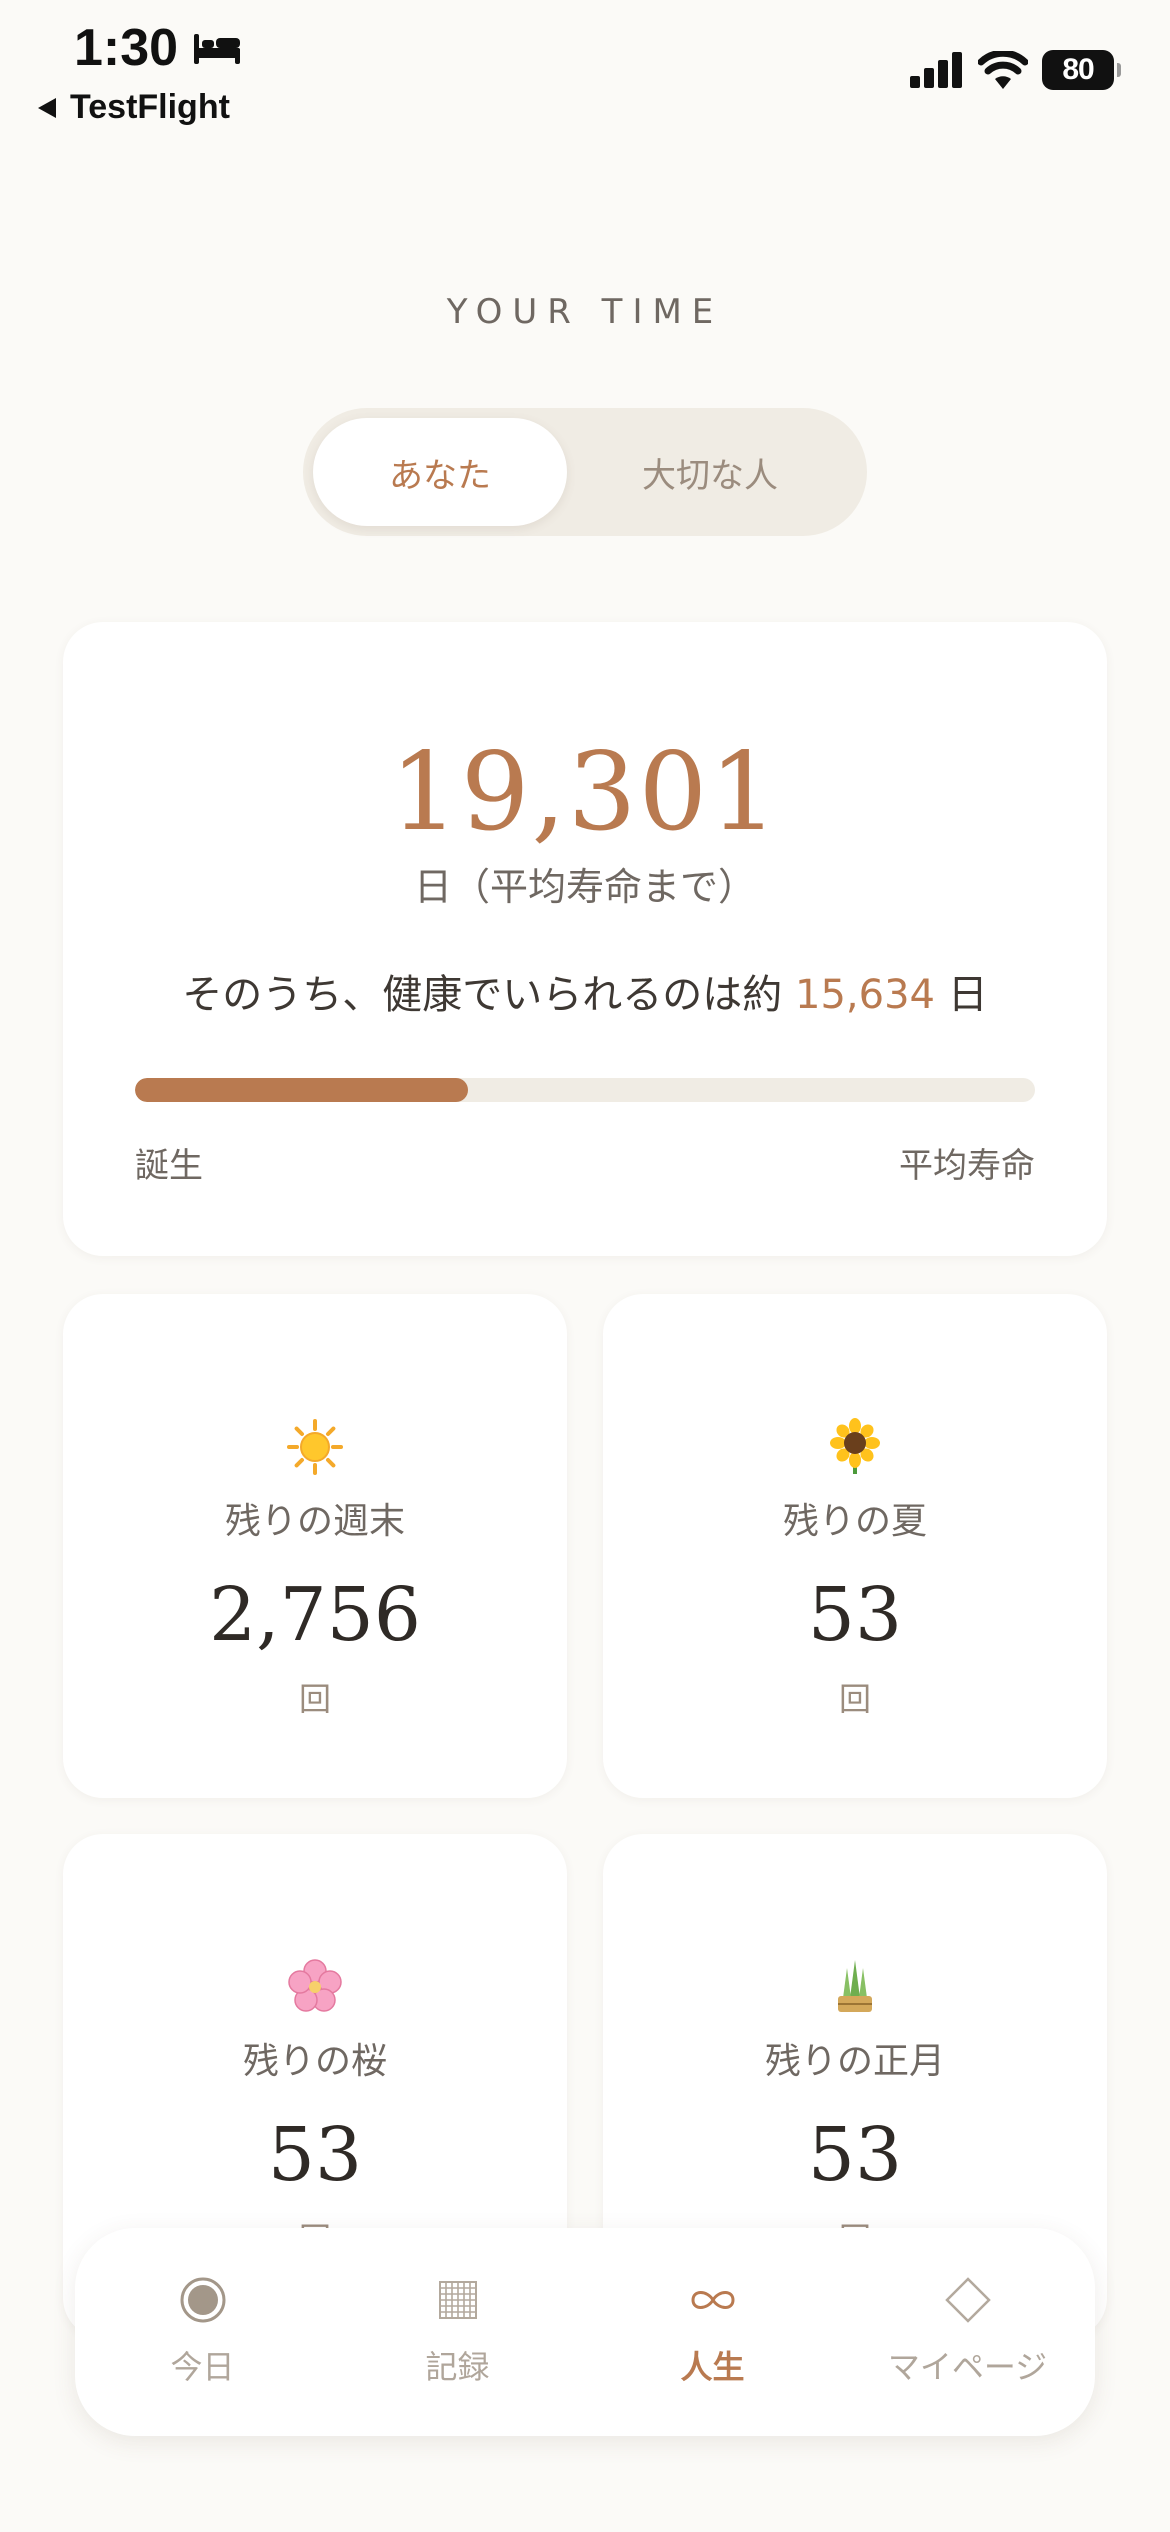  What do you see at coordinates (458, 2300) in the screenshot?
I see `grid-icon` at bounding box center [458, 2300].